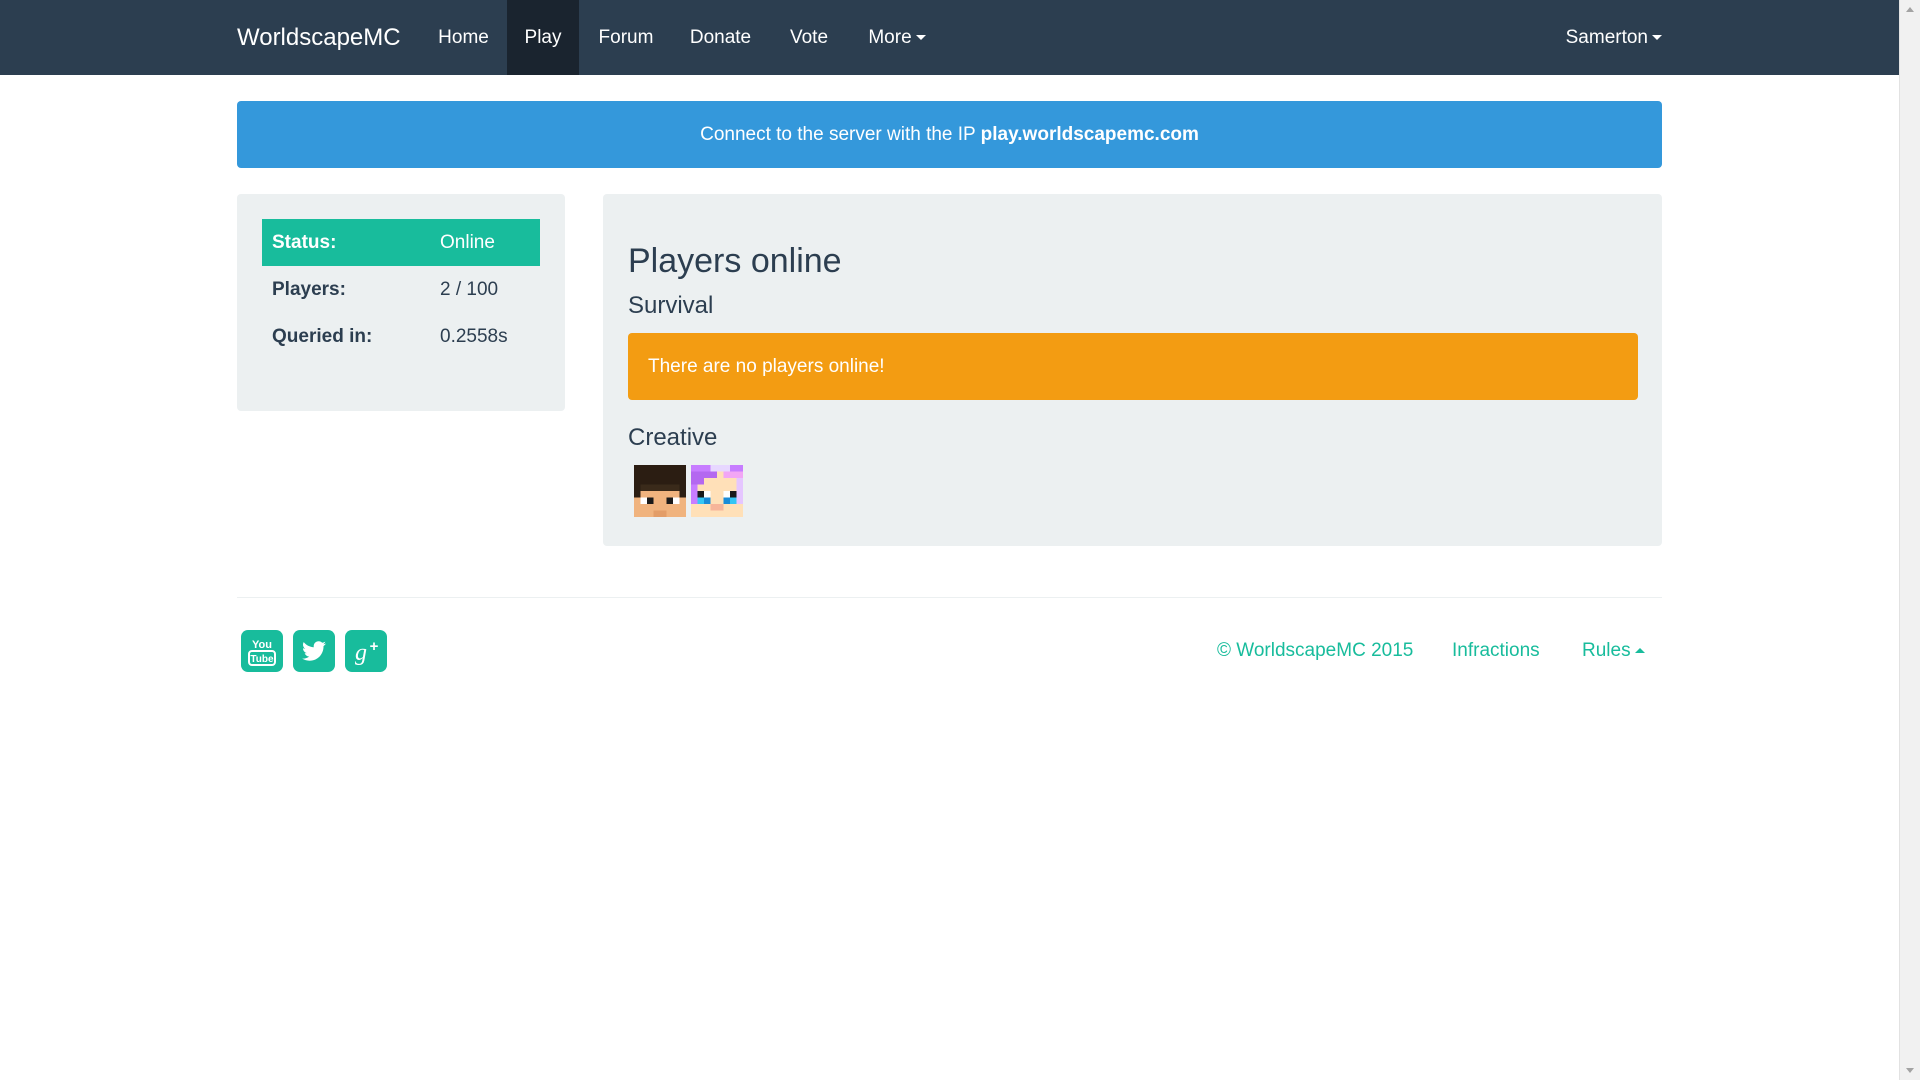 This screenshot has width=1920, height=1080. I want to click on players-key: Players:, so click(309, 289).